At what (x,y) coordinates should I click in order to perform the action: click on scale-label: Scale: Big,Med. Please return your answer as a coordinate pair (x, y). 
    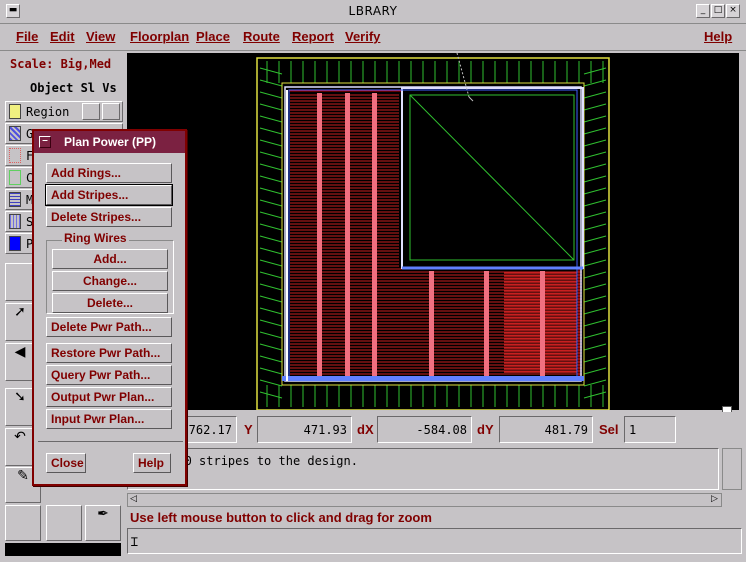
    Looking at the image, I should click on (61, 64).